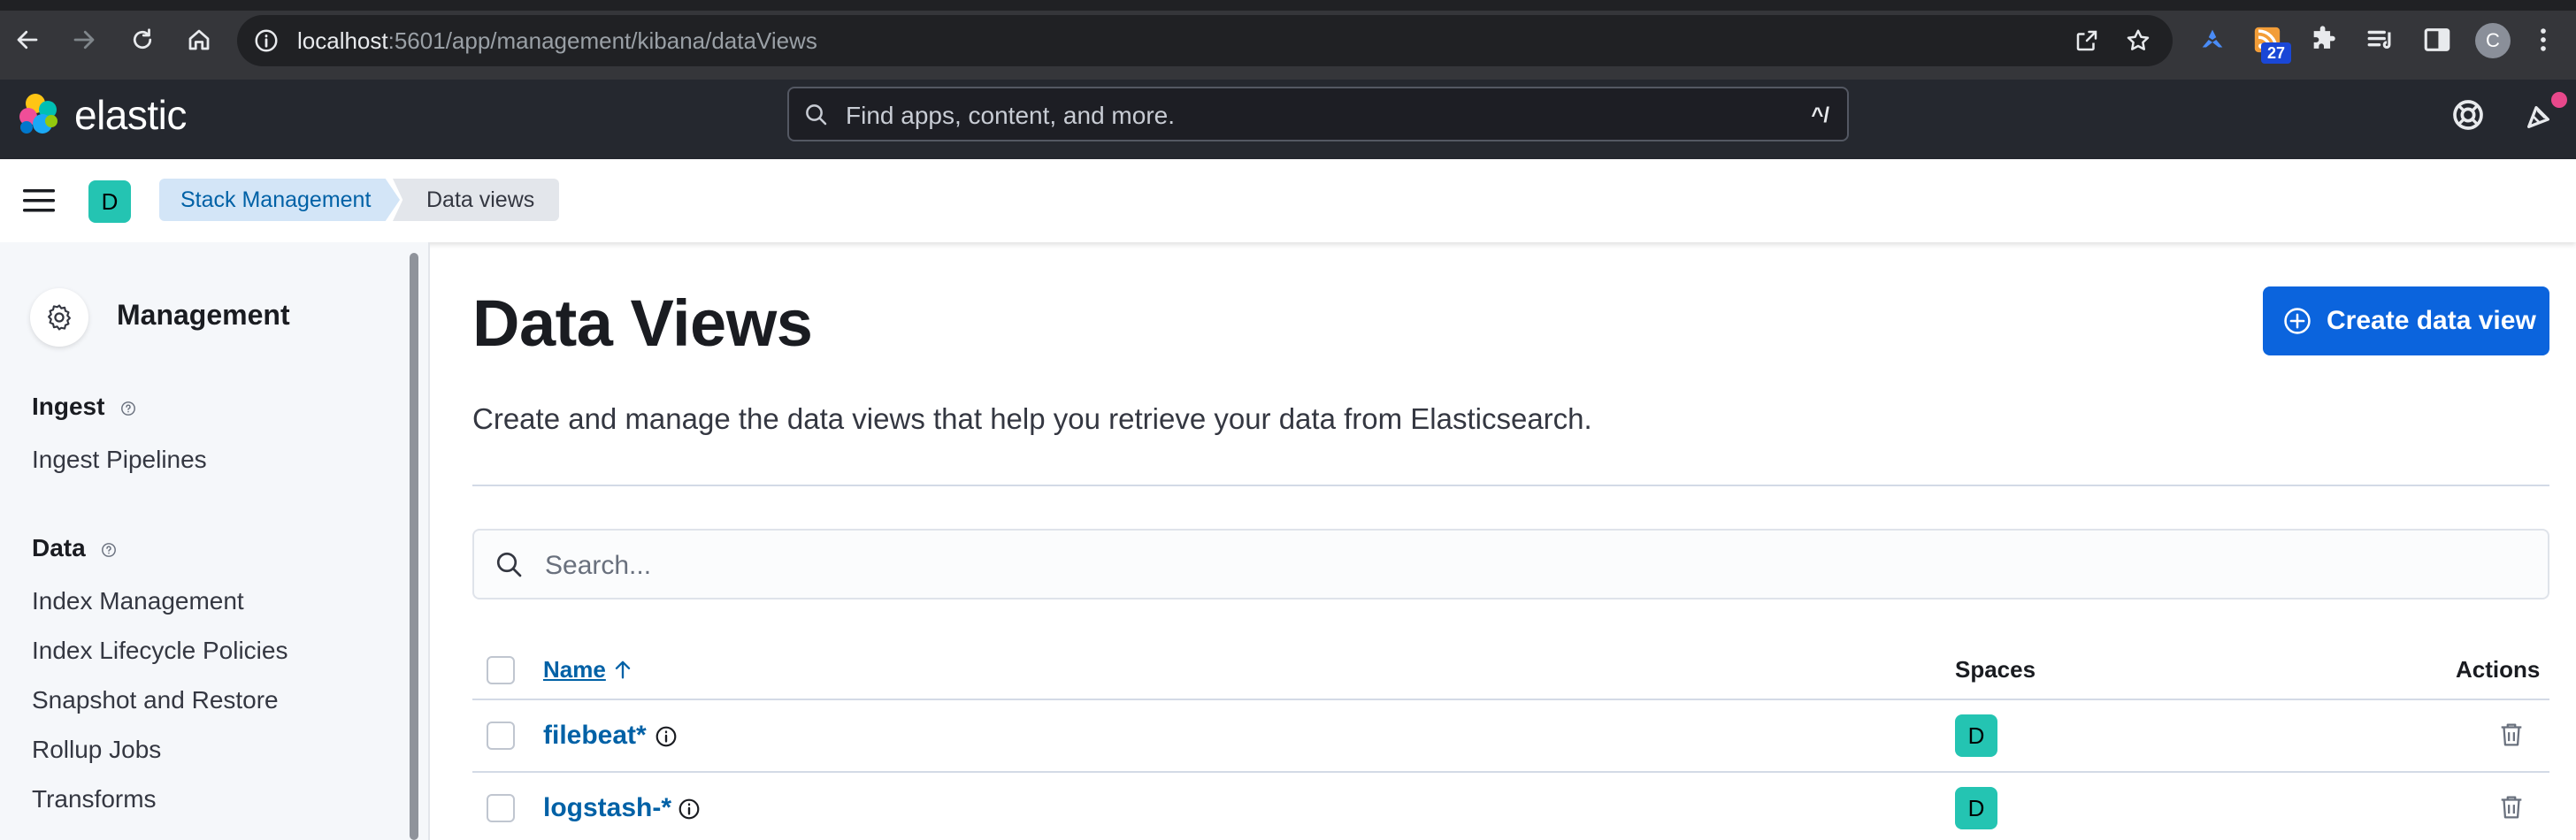 The image size is (2576, 840). I want to click on side-panel-icon, so click(2437, 40).